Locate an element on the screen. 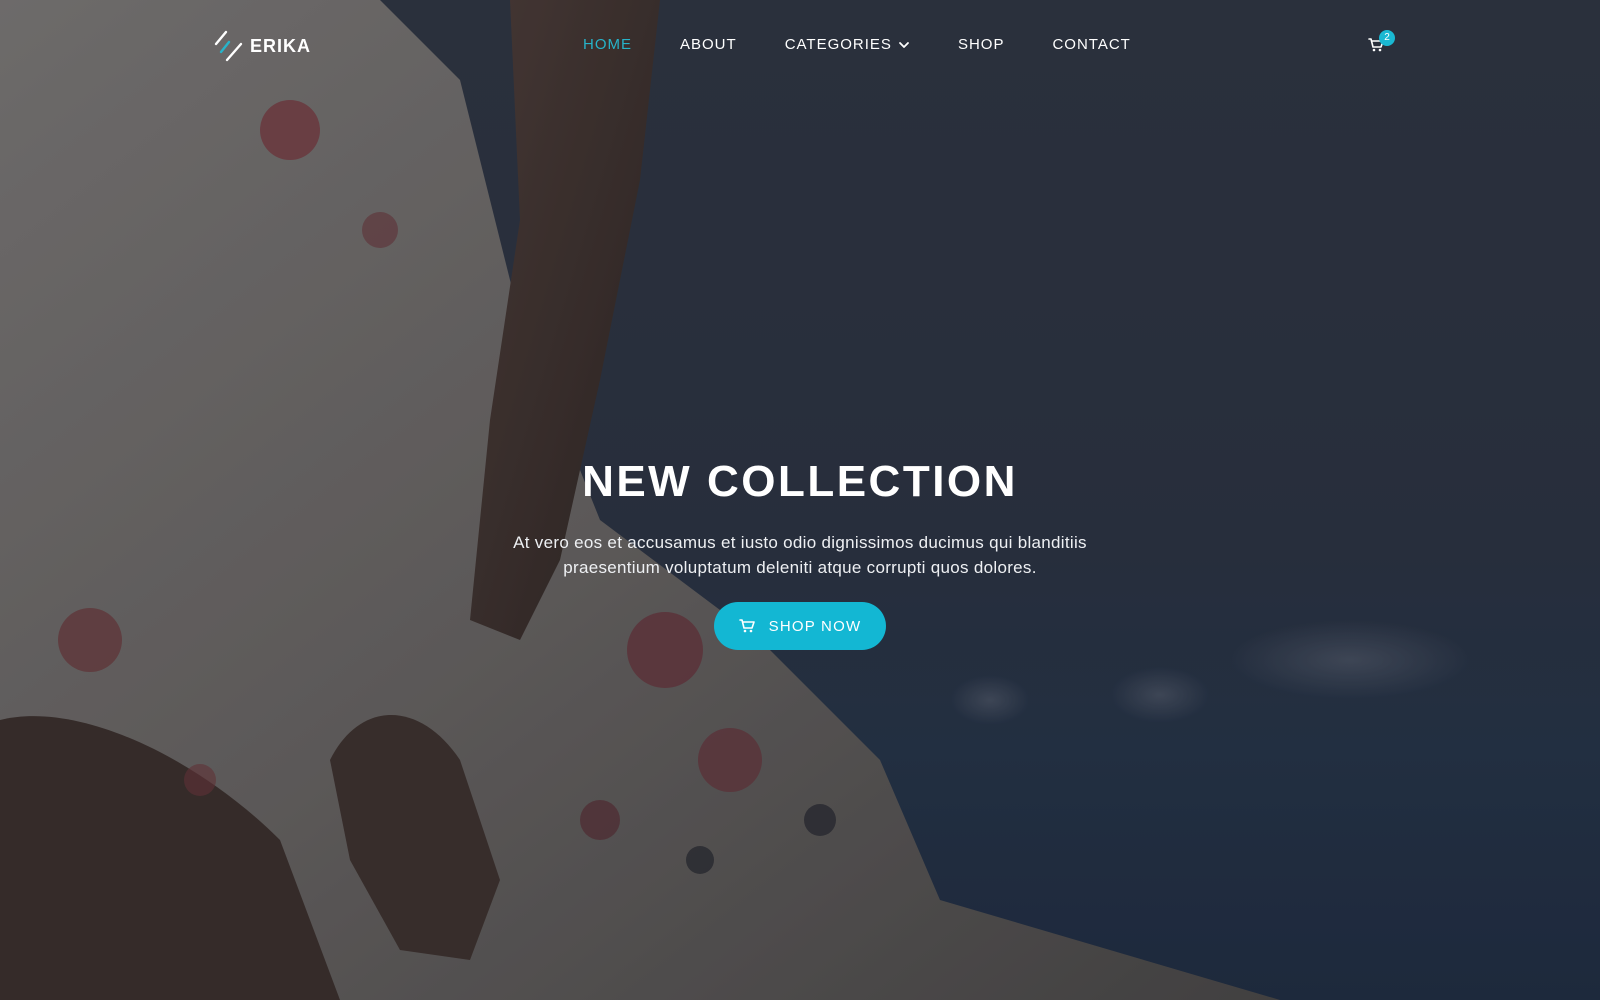  nav-item-contact: CONTACT is located at coordinates (1091, 44).